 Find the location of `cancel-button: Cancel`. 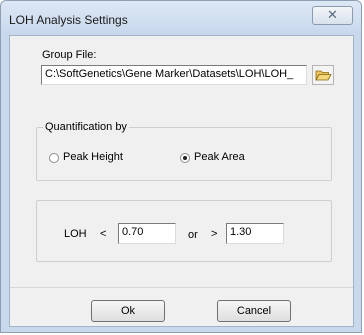

cancel-button: Cancel is located at coordinates (254, 311).